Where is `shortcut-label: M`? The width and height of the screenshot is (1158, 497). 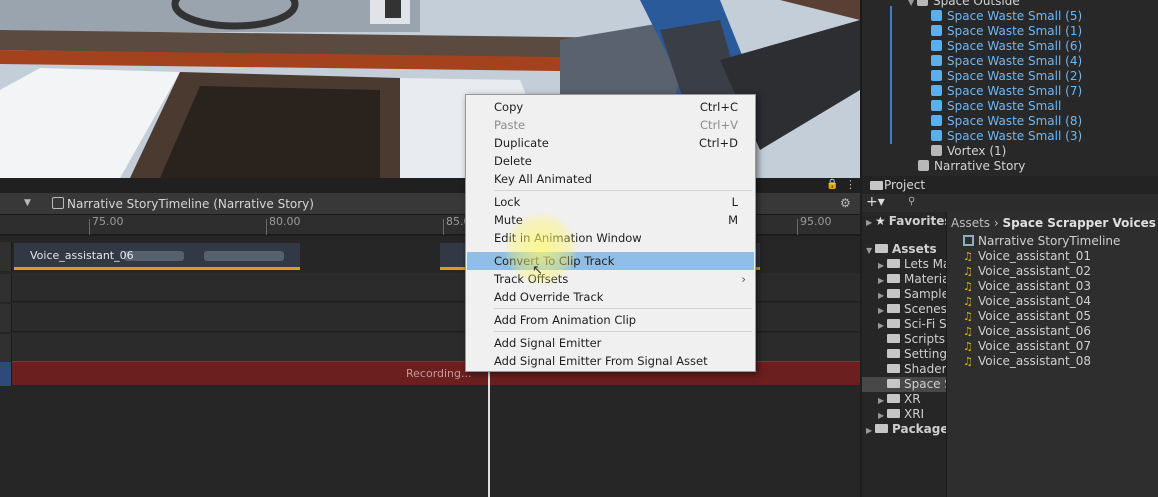
shortcut-label: M is located at coordinates (733, 220).